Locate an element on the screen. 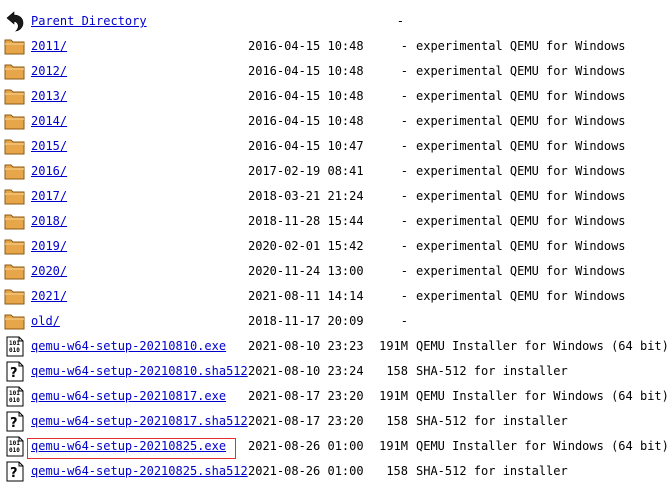  entry-date: 2020-11-24 13:00 is located at coordinates (306, 271).